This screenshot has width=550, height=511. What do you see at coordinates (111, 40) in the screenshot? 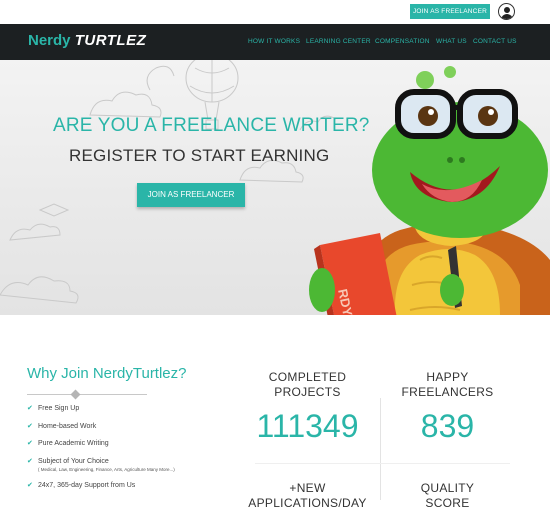
I see `brand-logo-part2: TURTLEZ` at bounding box center [111, 40].